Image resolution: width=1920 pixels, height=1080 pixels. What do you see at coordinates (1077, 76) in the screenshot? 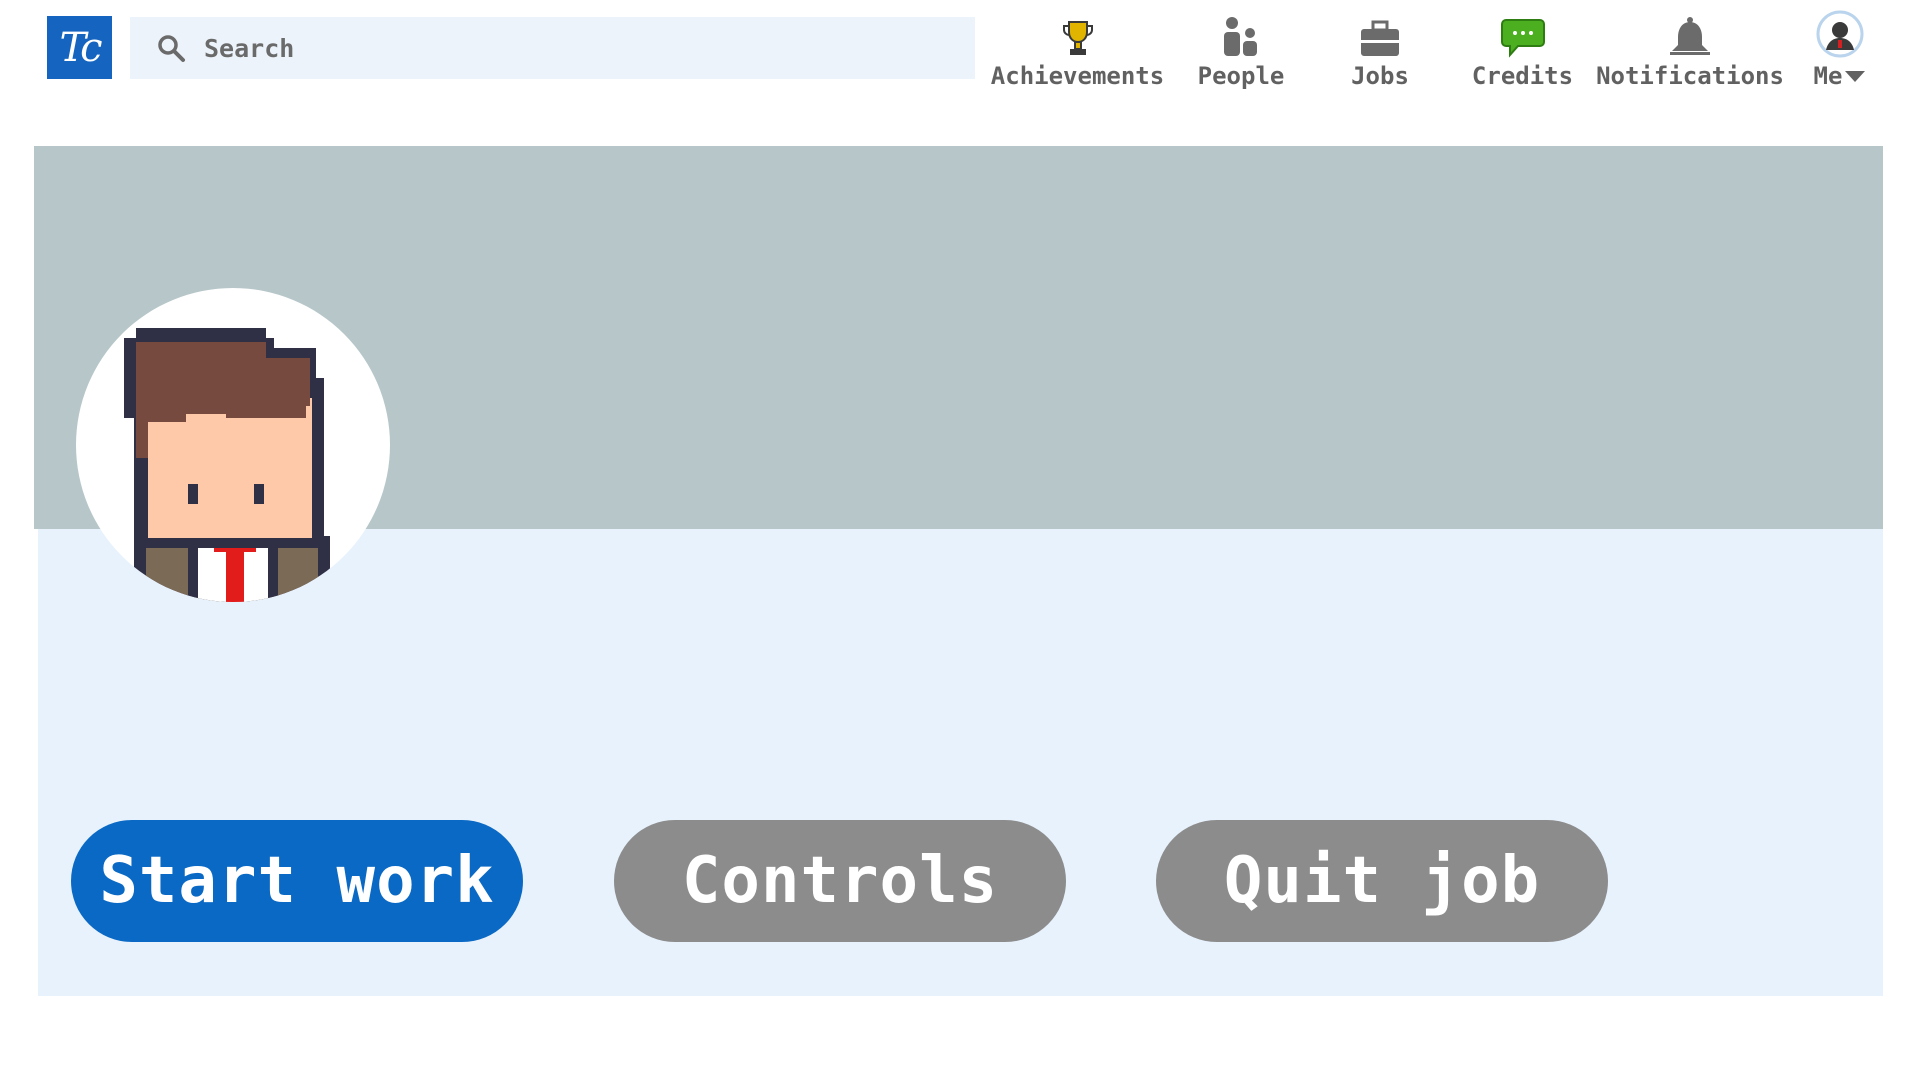
I see `nav-label-achievements: Achievements` at bounding box center [1077, 76].